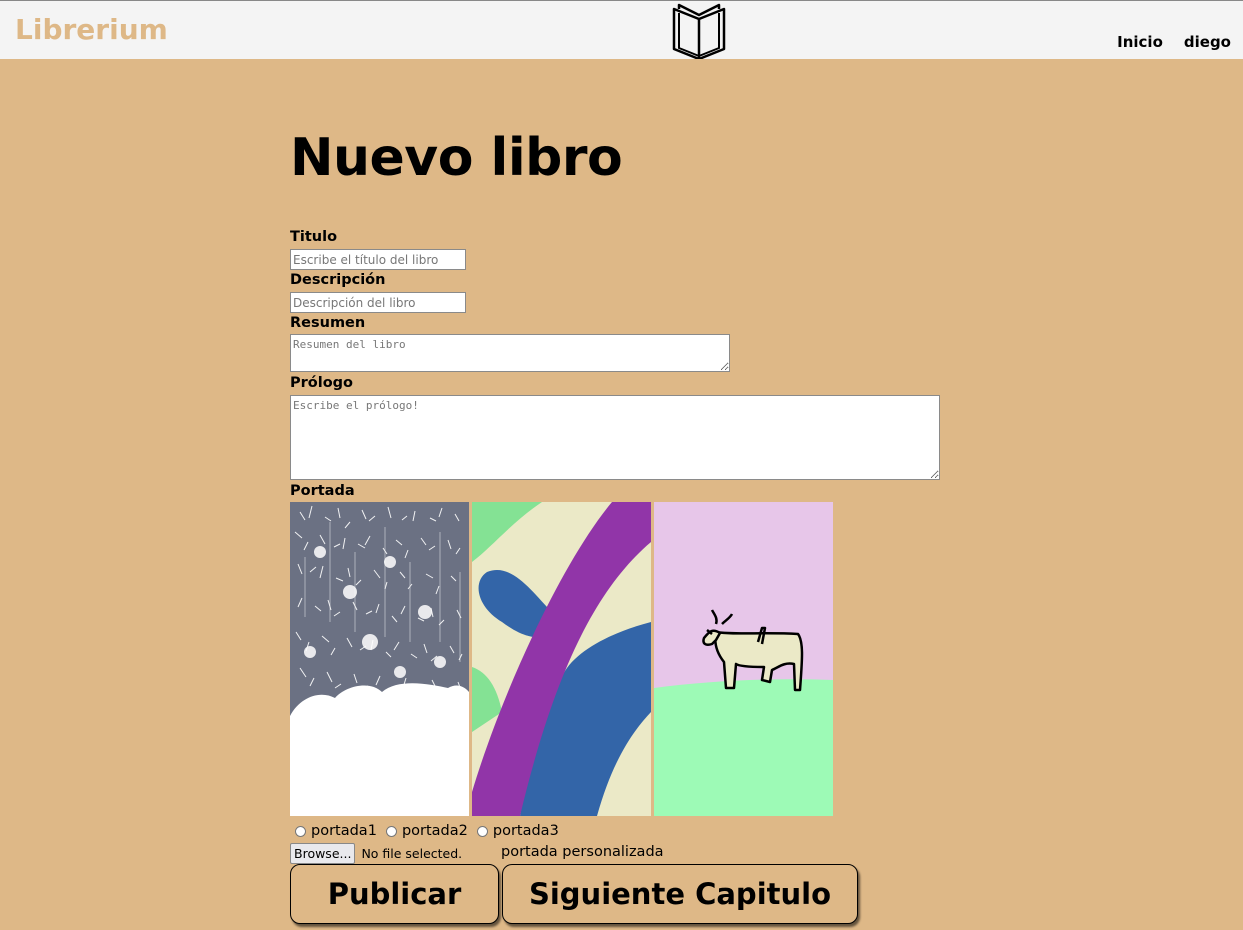  Describe the element at coordinates (394, 894) in the screenshot. I see `publish-button: Publicar` at that location.